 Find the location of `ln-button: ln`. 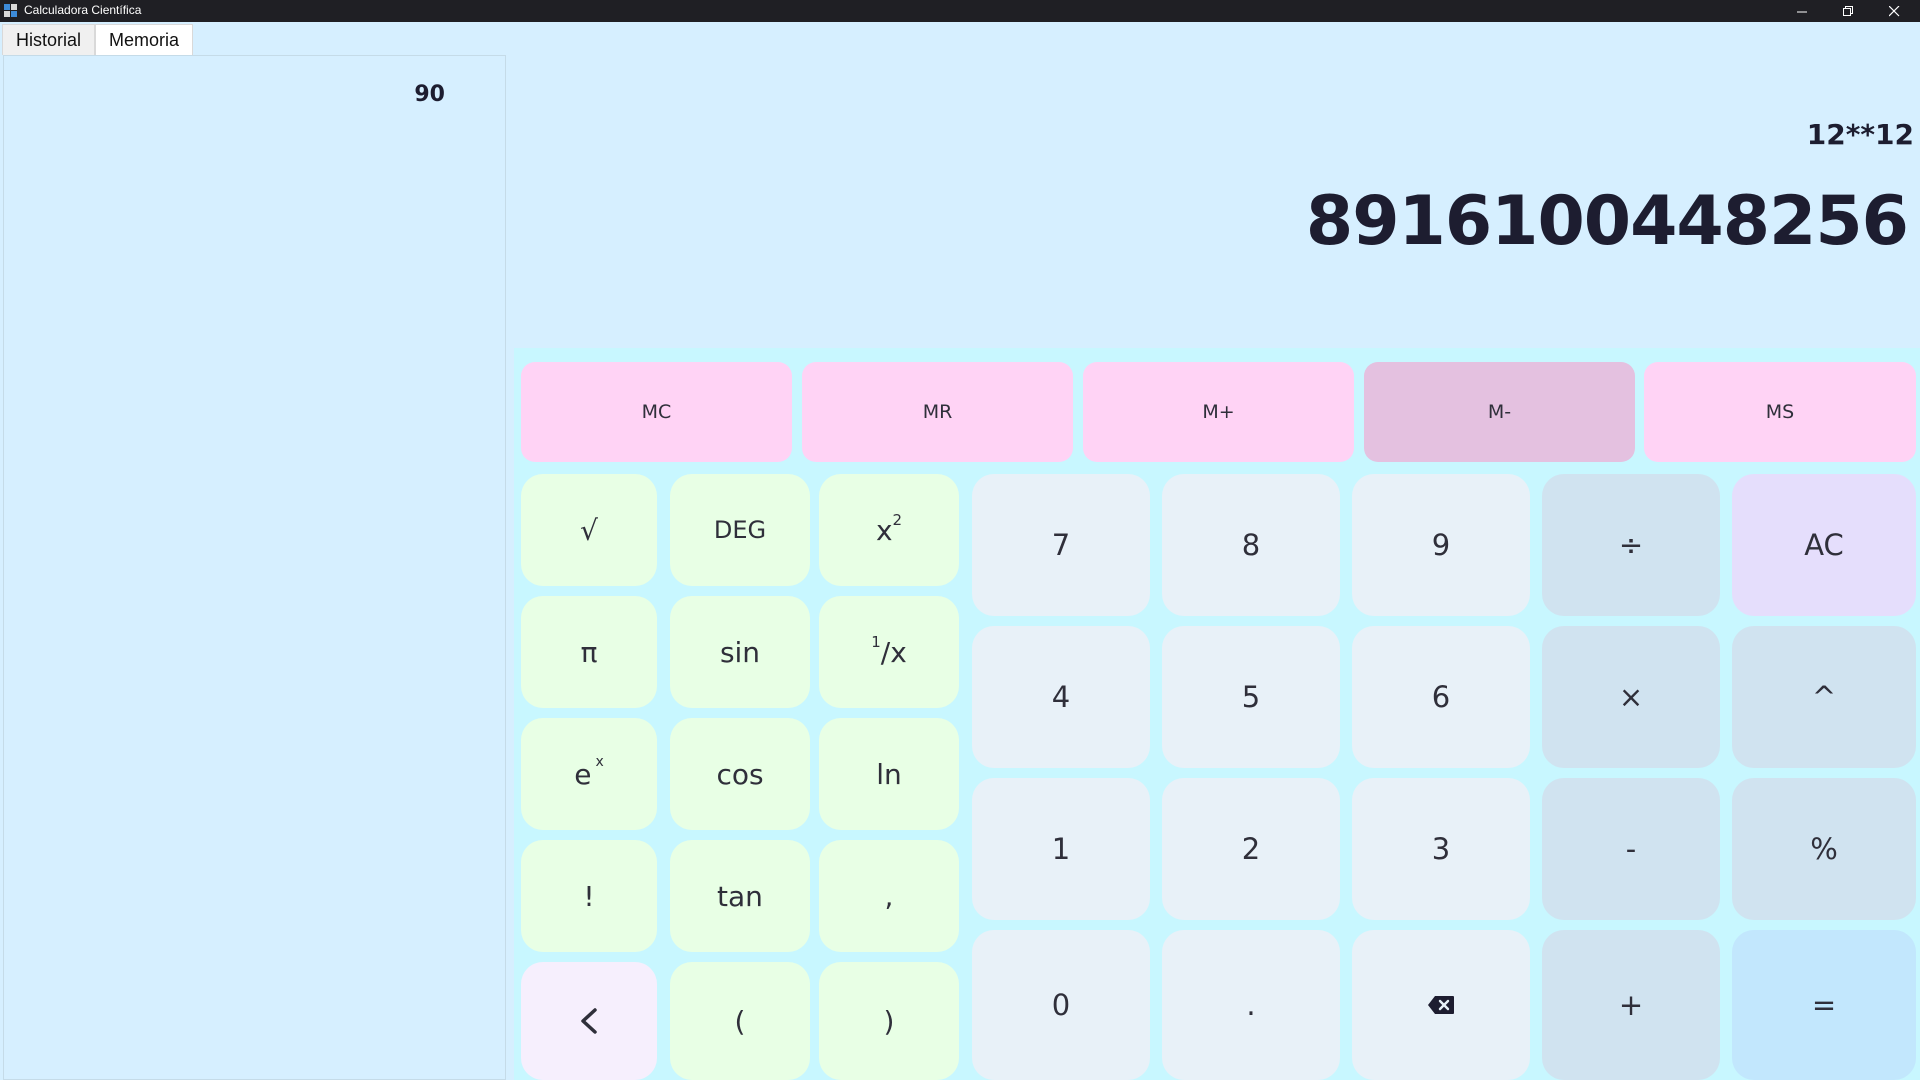

ln-button: ln is located at coordinates (889, 774).